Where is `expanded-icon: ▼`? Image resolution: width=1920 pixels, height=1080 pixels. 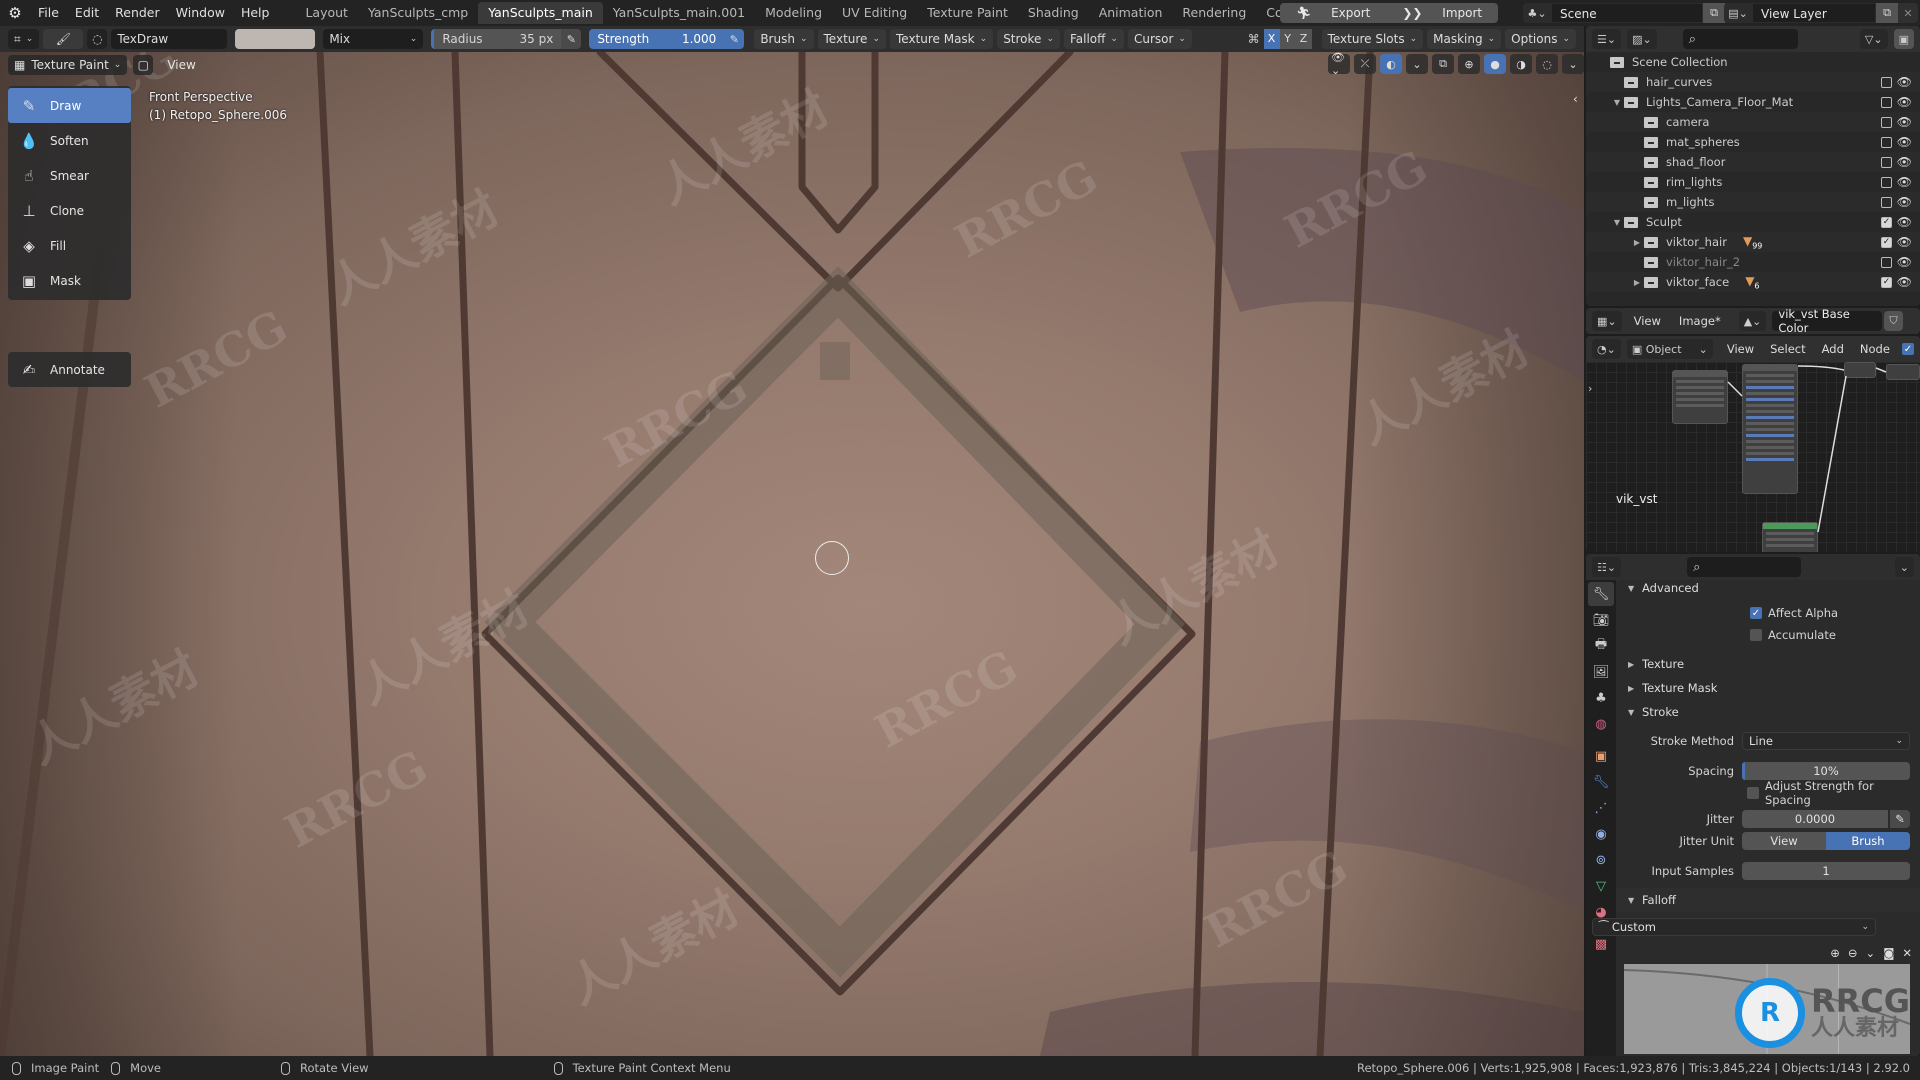 expanded-icon: ▼ is located at coordinates (1617, 102).